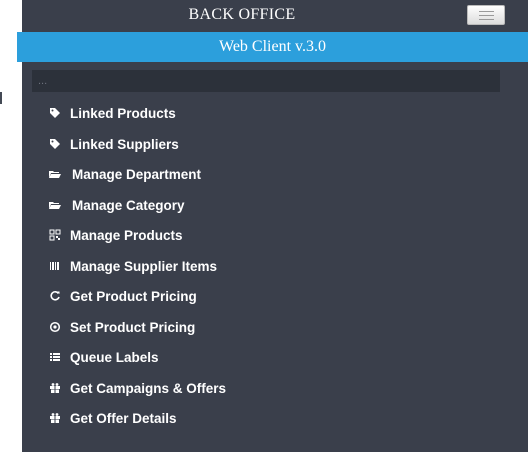 This screenshot has width=530, height=455. I want to click on top-bar: BACK OFFICE, so click(275, 16).